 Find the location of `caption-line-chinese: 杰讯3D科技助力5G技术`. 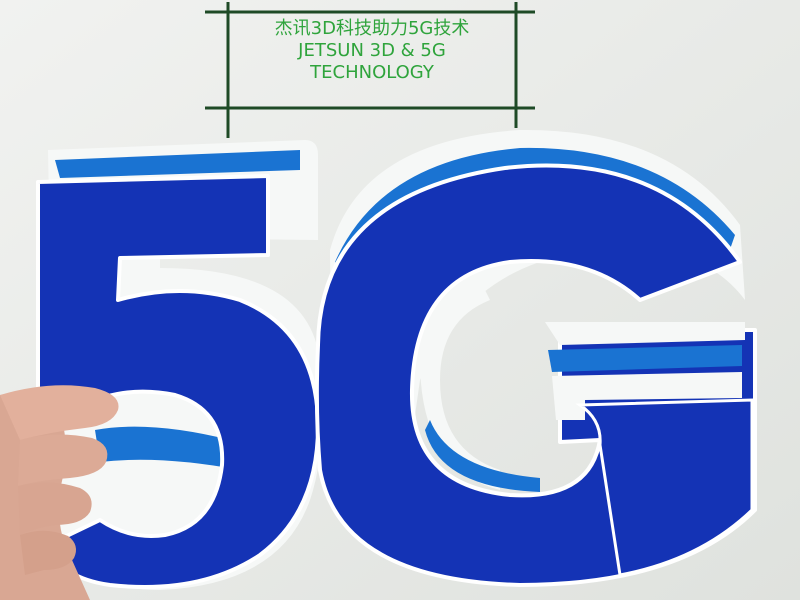

caption-line-chinese: 杰讯3D科技助力5G技术 is located at coordinates (372, 28).